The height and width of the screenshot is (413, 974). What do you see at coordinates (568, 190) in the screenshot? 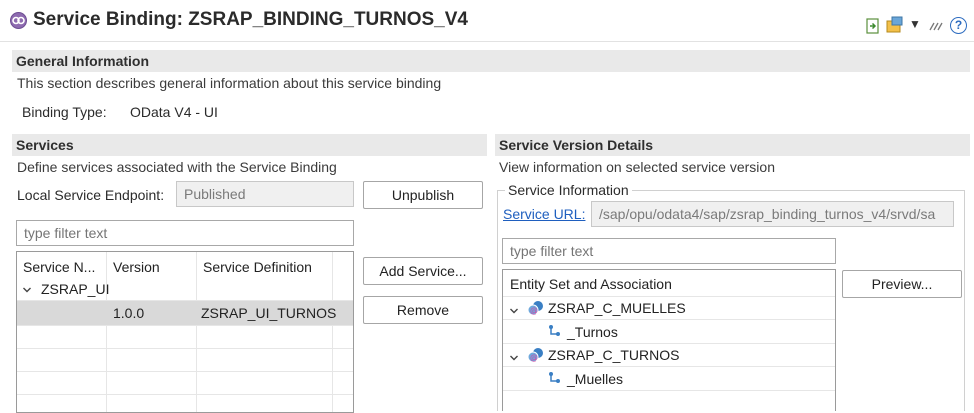
I see `service-information-label: Service Information` at bounding box center [568, 190].